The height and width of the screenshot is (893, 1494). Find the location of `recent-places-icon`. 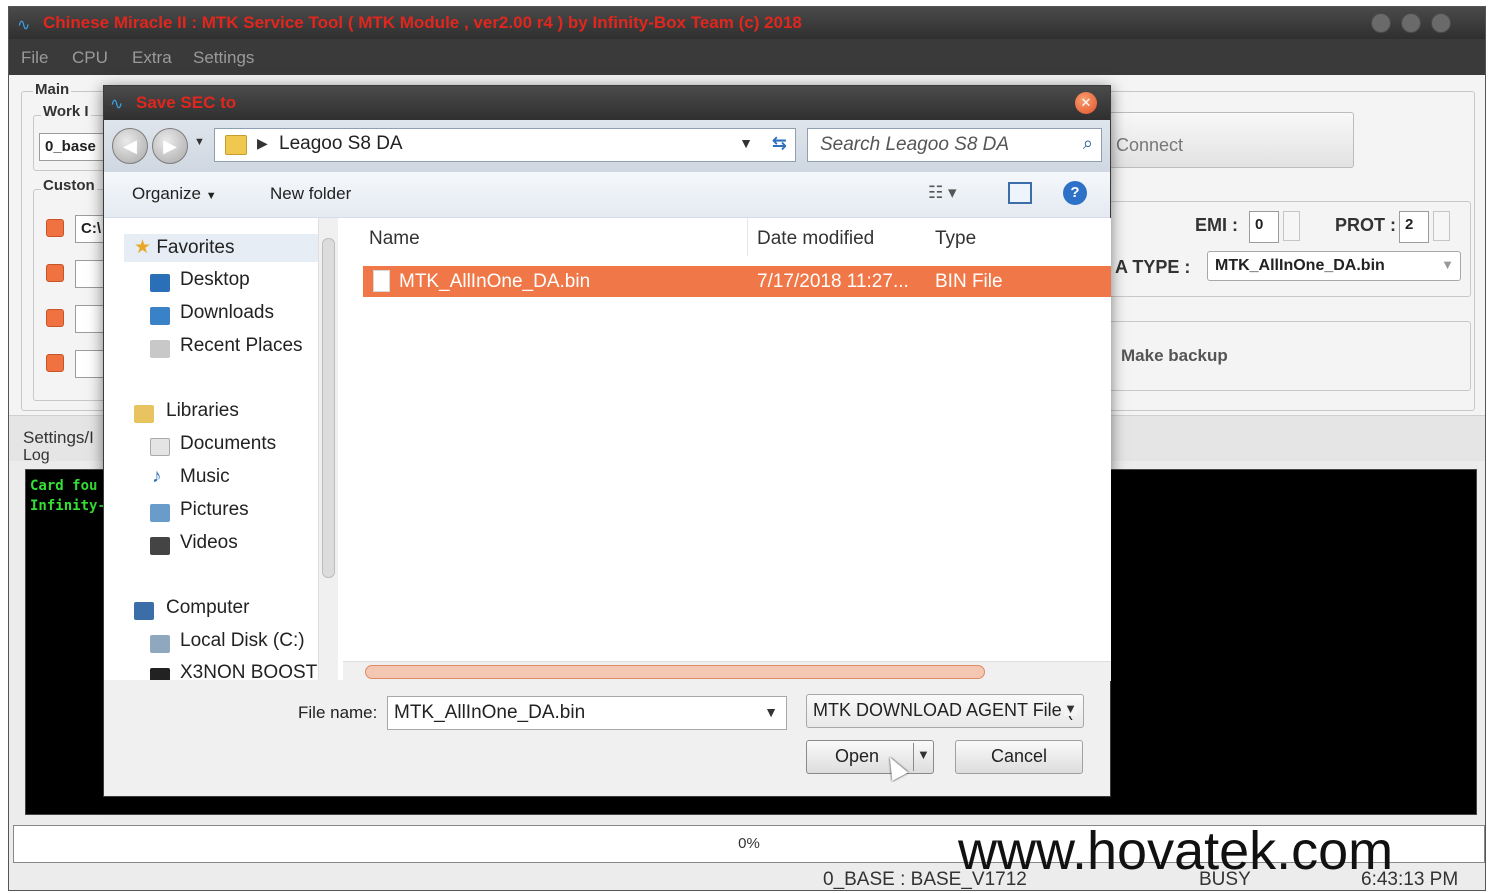

recent-places-icon is located at coordinates (160, 349).